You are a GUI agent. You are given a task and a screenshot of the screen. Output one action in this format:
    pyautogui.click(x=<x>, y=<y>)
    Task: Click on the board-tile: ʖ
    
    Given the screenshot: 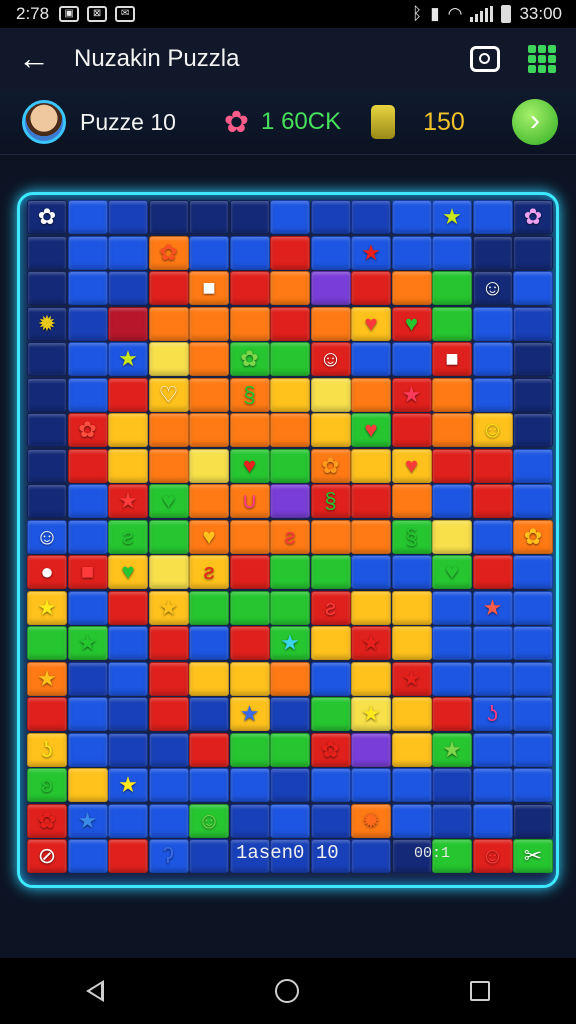 What is the action you would take?
    pyautogui.click(x=47, y=749)
    